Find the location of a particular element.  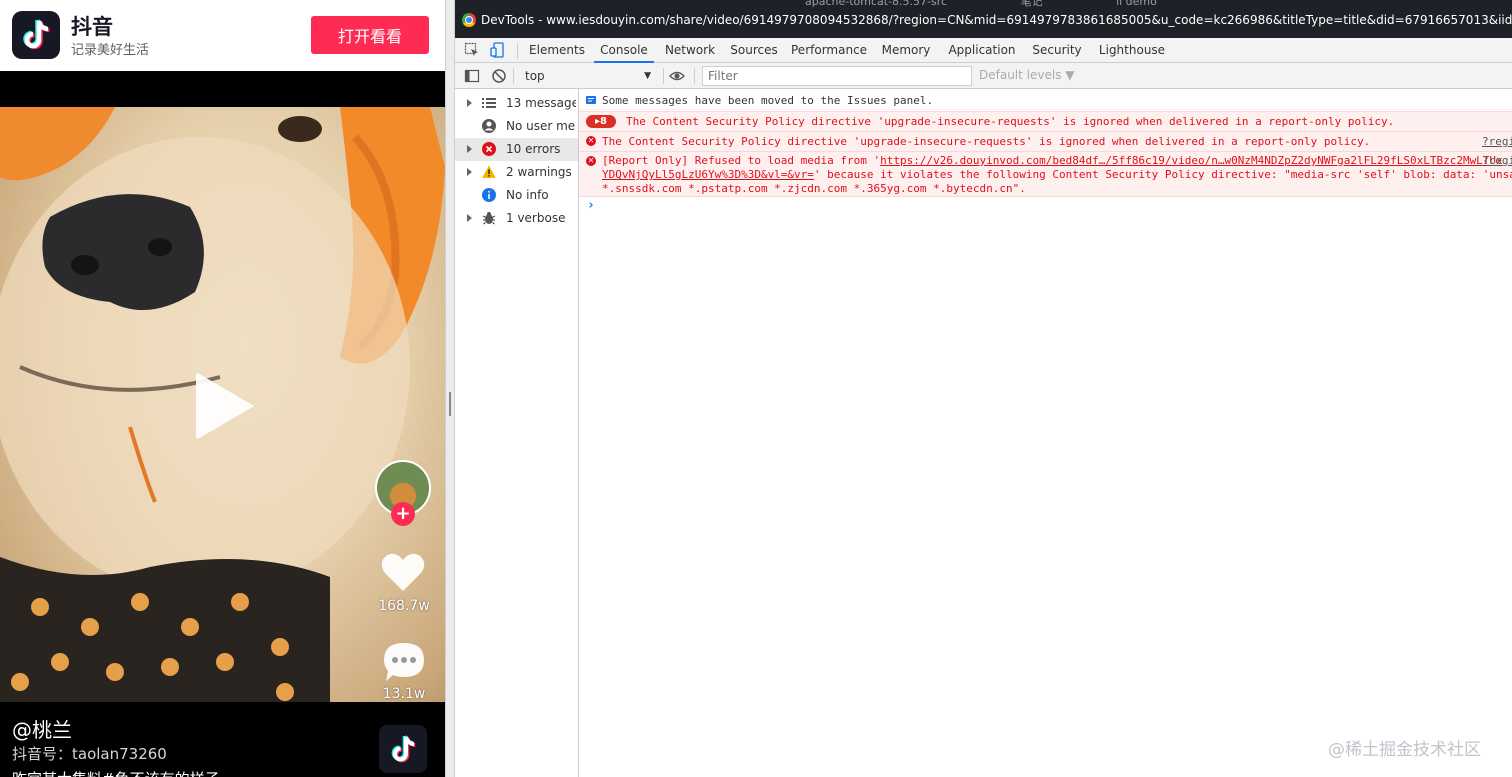

tab-memory: Memory is located at coordinates (906, 50).